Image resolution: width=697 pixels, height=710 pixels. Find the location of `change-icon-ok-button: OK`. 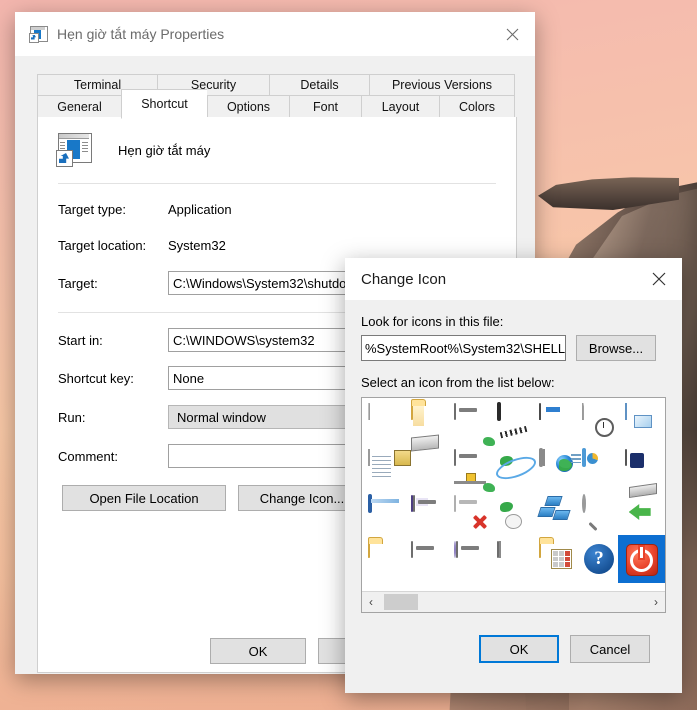

change-icon-ok-button: OK is located at coordinates (519, 649).